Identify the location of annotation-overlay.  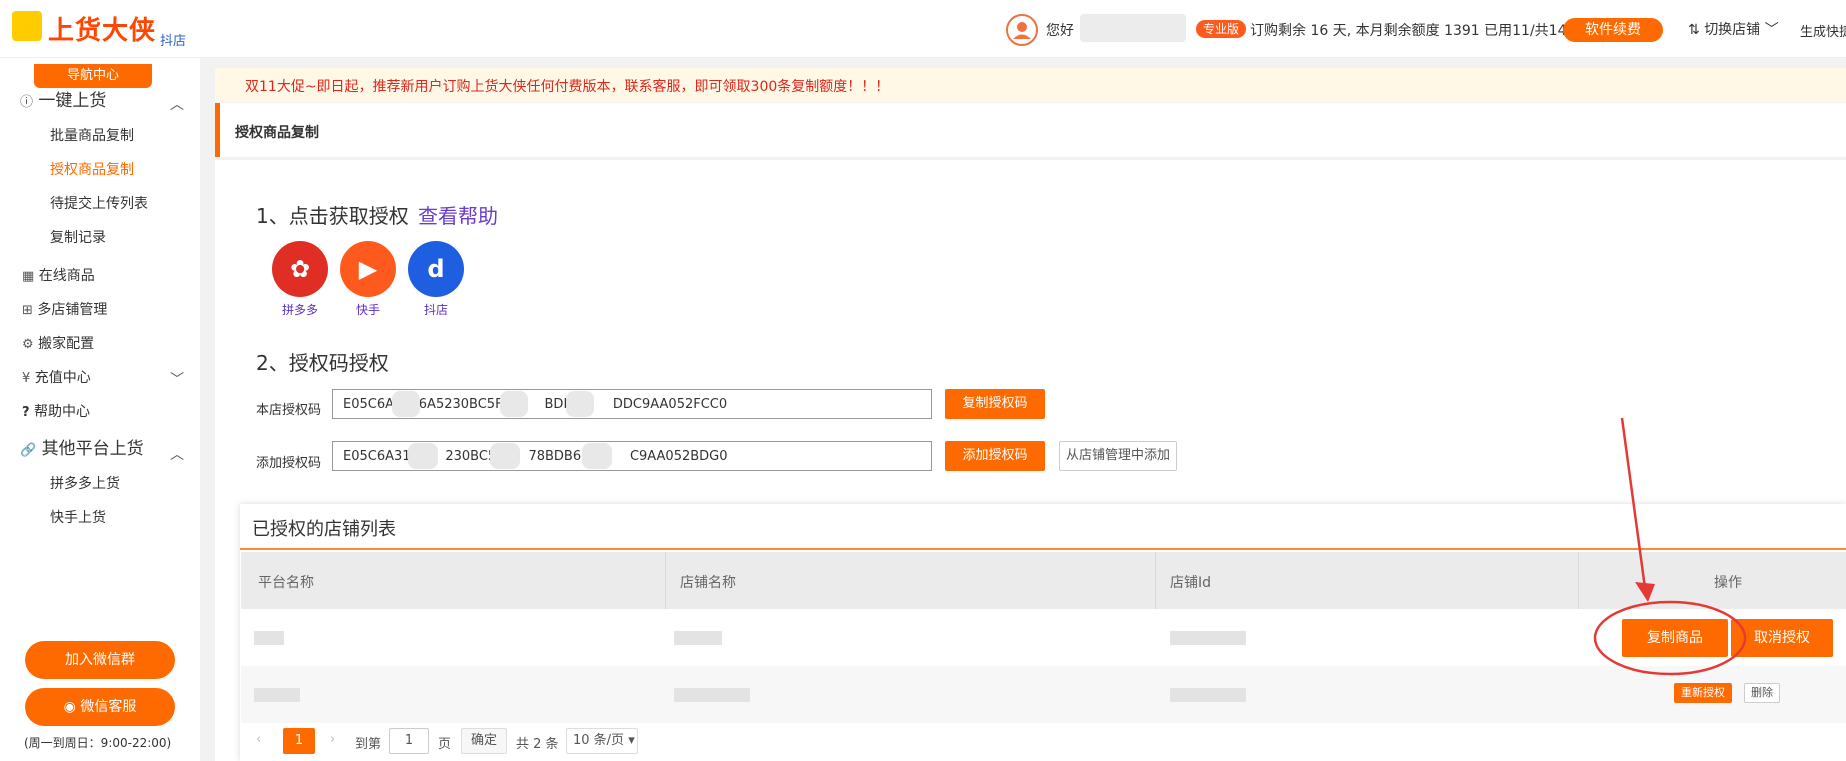
(1670, 546).